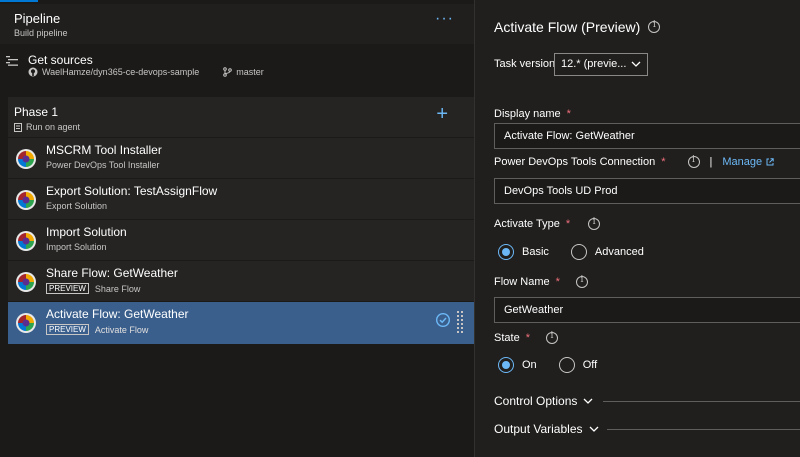  What do you see at coordinates (241, 239) in the screenshot?
I see `task-item: Import Solution Import Solution` at bounding box center [241, 239].